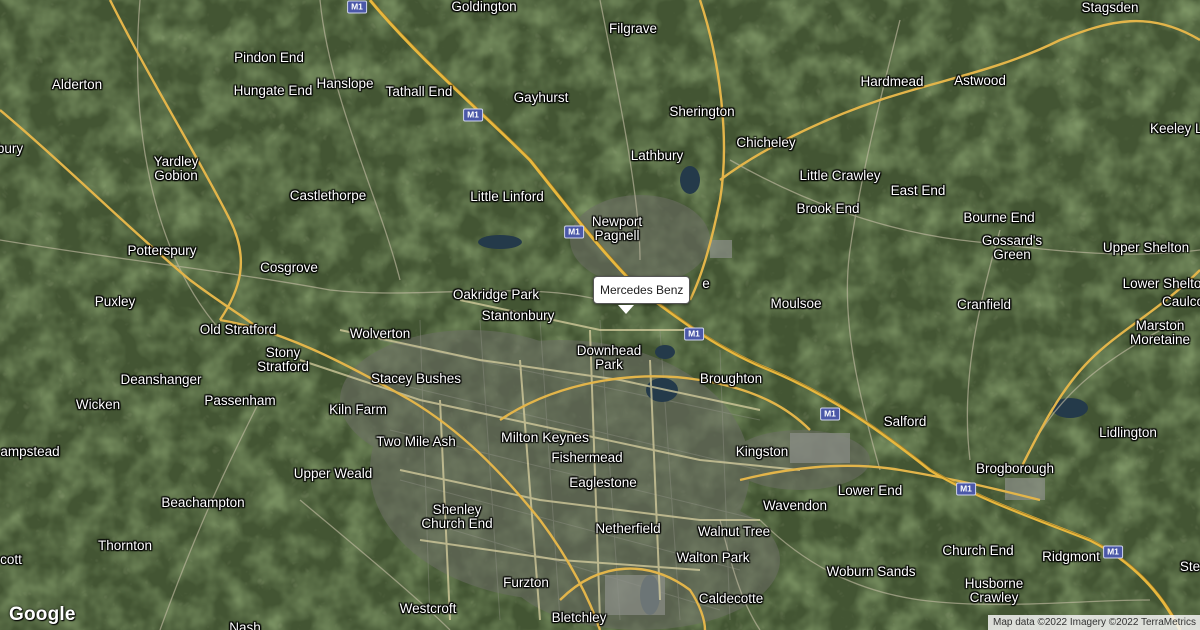 The height and width of the screenshot is (630, 1200). What do you see at coordinates (176, 168) in the screenshot?
I see `place-label: Yardley Gobion` at bounding box center [176, 168].